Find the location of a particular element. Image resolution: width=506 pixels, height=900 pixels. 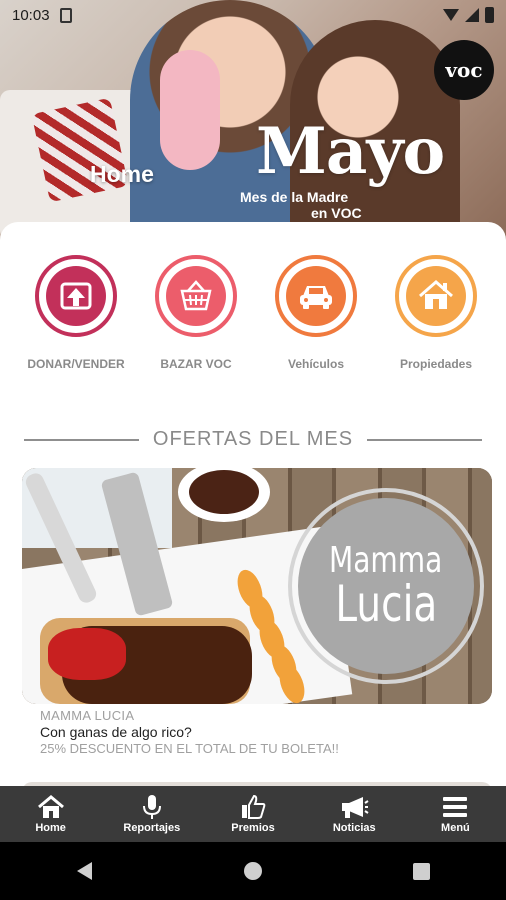

hero-subtitle-line1: Mes de la Madre is located at coordinates (294, 197).